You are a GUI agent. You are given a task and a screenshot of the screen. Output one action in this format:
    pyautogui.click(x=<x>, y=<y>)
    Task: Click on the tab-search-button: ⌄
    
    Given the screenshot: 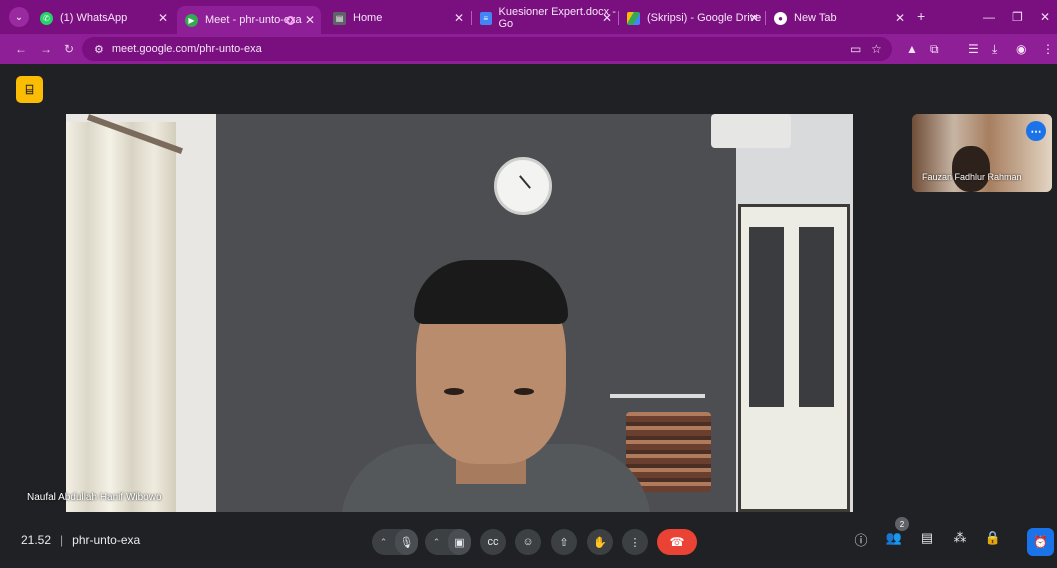 What is the action you would take?
    pyautogui.click(x=19, y=17)
    